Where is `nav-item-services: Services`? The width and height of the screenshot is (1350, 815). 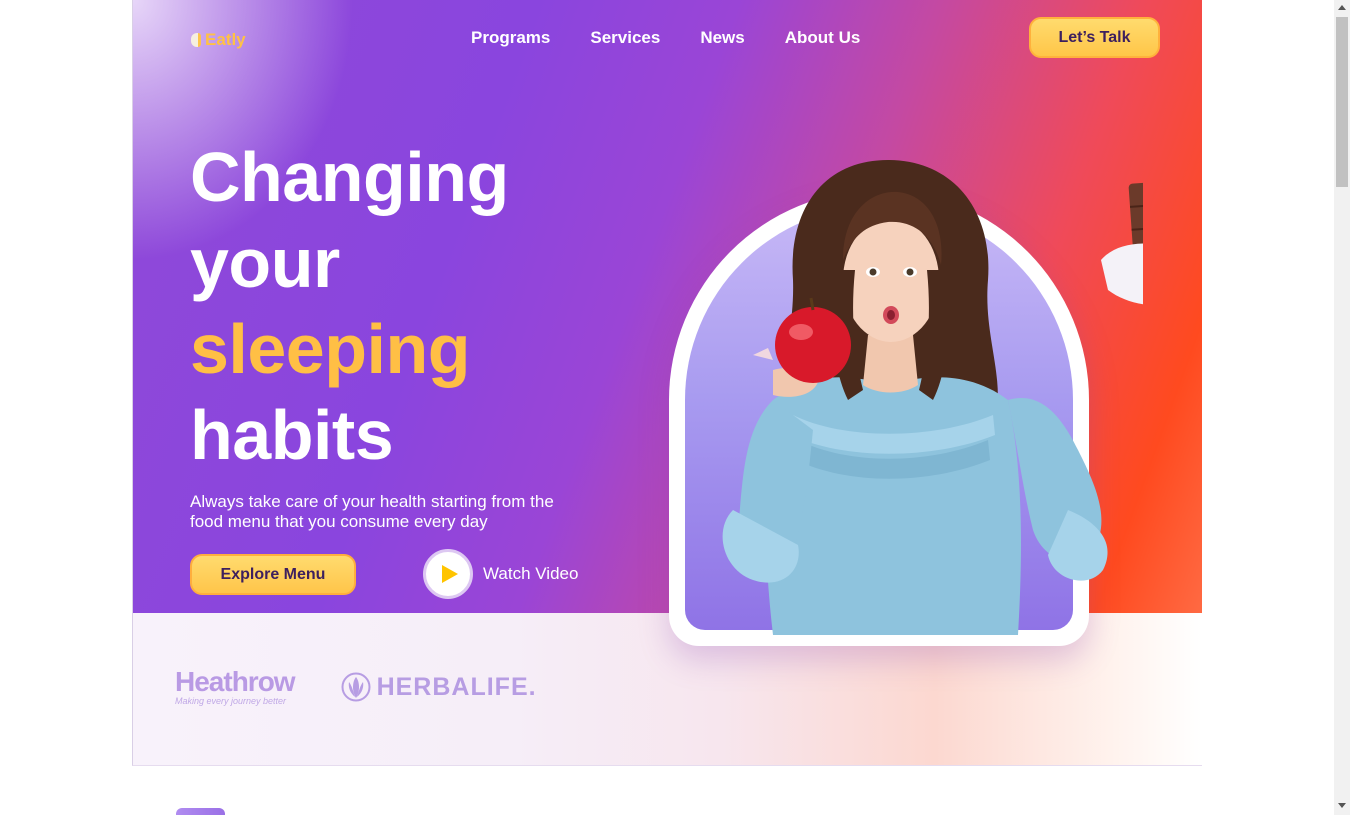 nav-item-services: Services is located at coordinates (625, 38).